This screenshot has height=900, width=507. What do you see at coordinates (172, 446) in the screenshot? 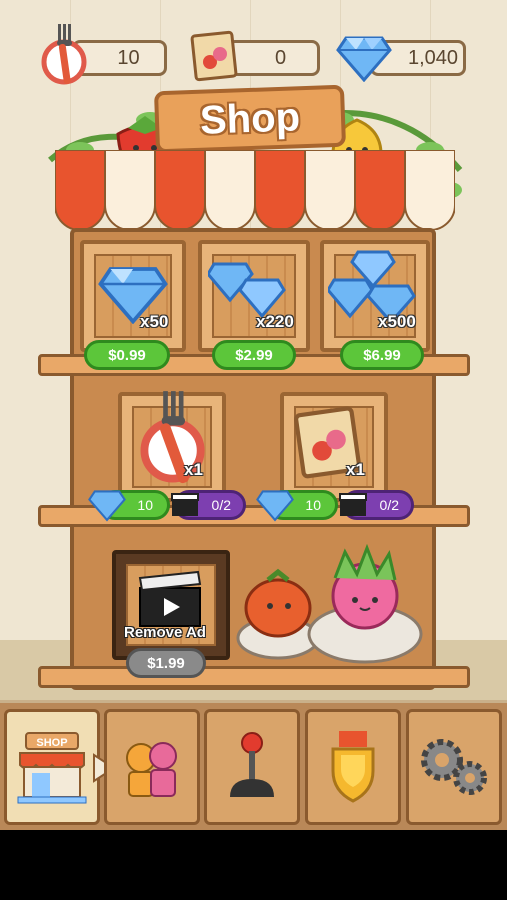
I see `fork-item-crate` at bounding box center [172, 446].